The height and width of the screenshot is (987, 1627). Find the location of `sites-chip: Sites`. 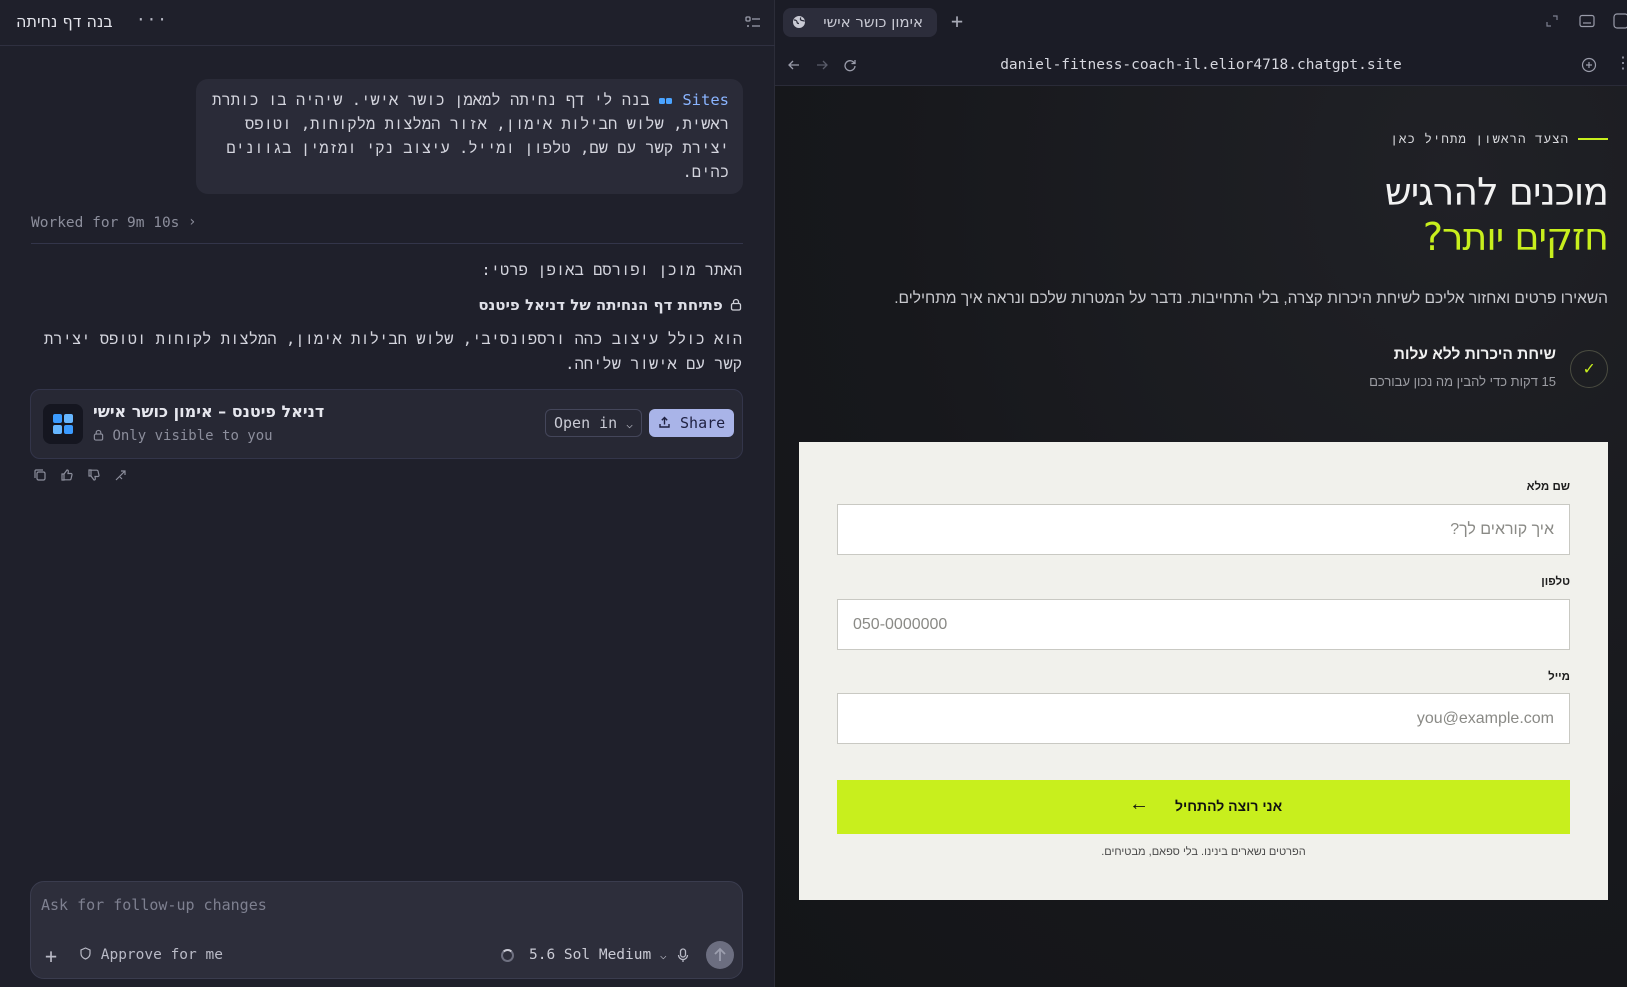

sites-chip: Sites is located at coordinates (693, 100).